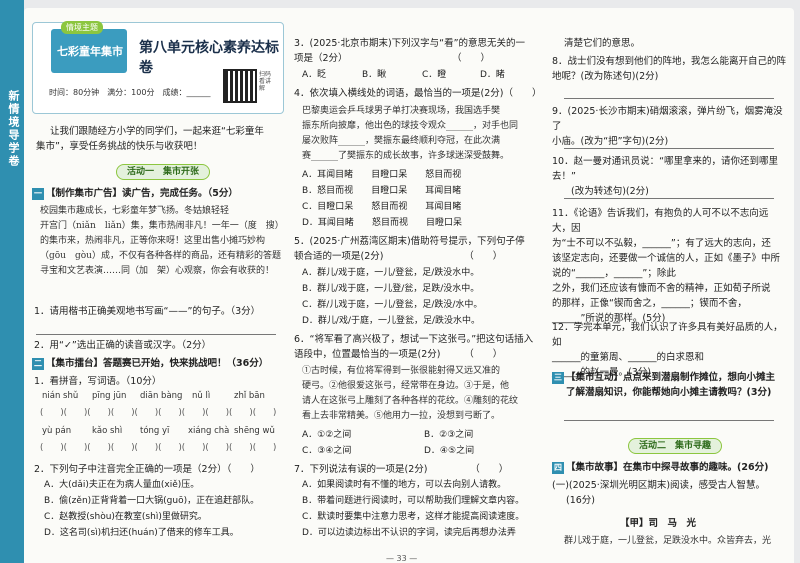  I want to click on option-a: A．①②之间, so click(326, 435).